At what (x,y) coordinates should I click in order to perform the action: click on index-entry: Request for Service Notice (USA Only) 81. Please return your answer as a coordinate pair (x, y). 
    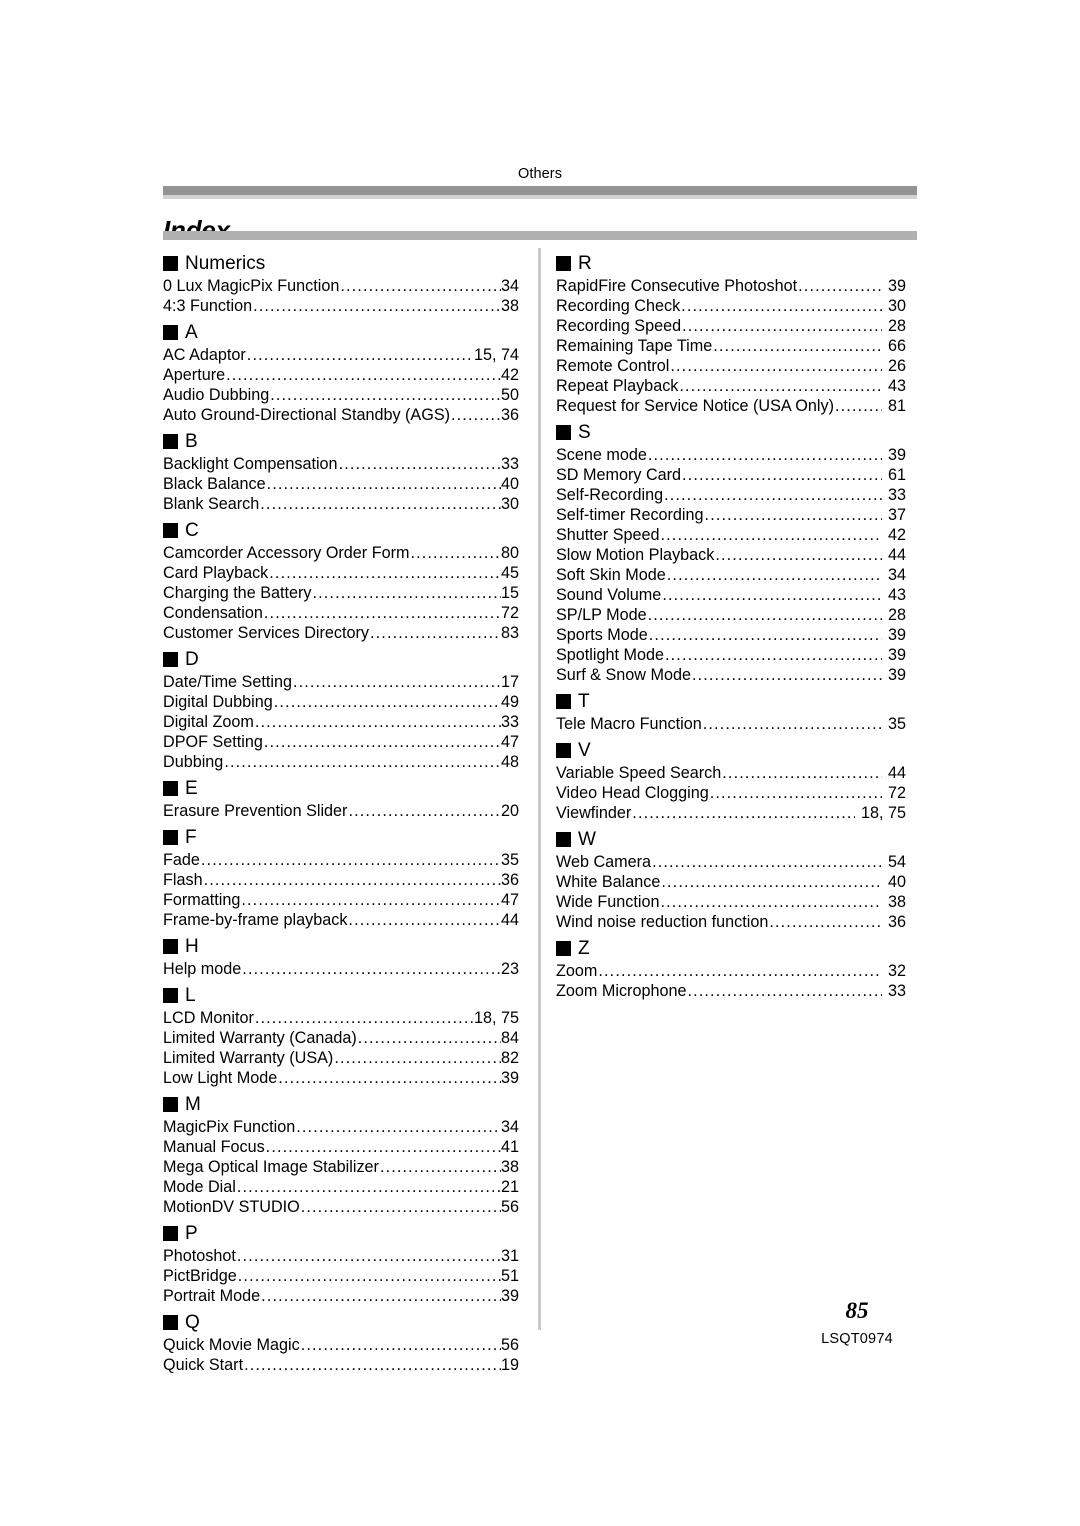
    Looking at the image, I should click on (731, 407).